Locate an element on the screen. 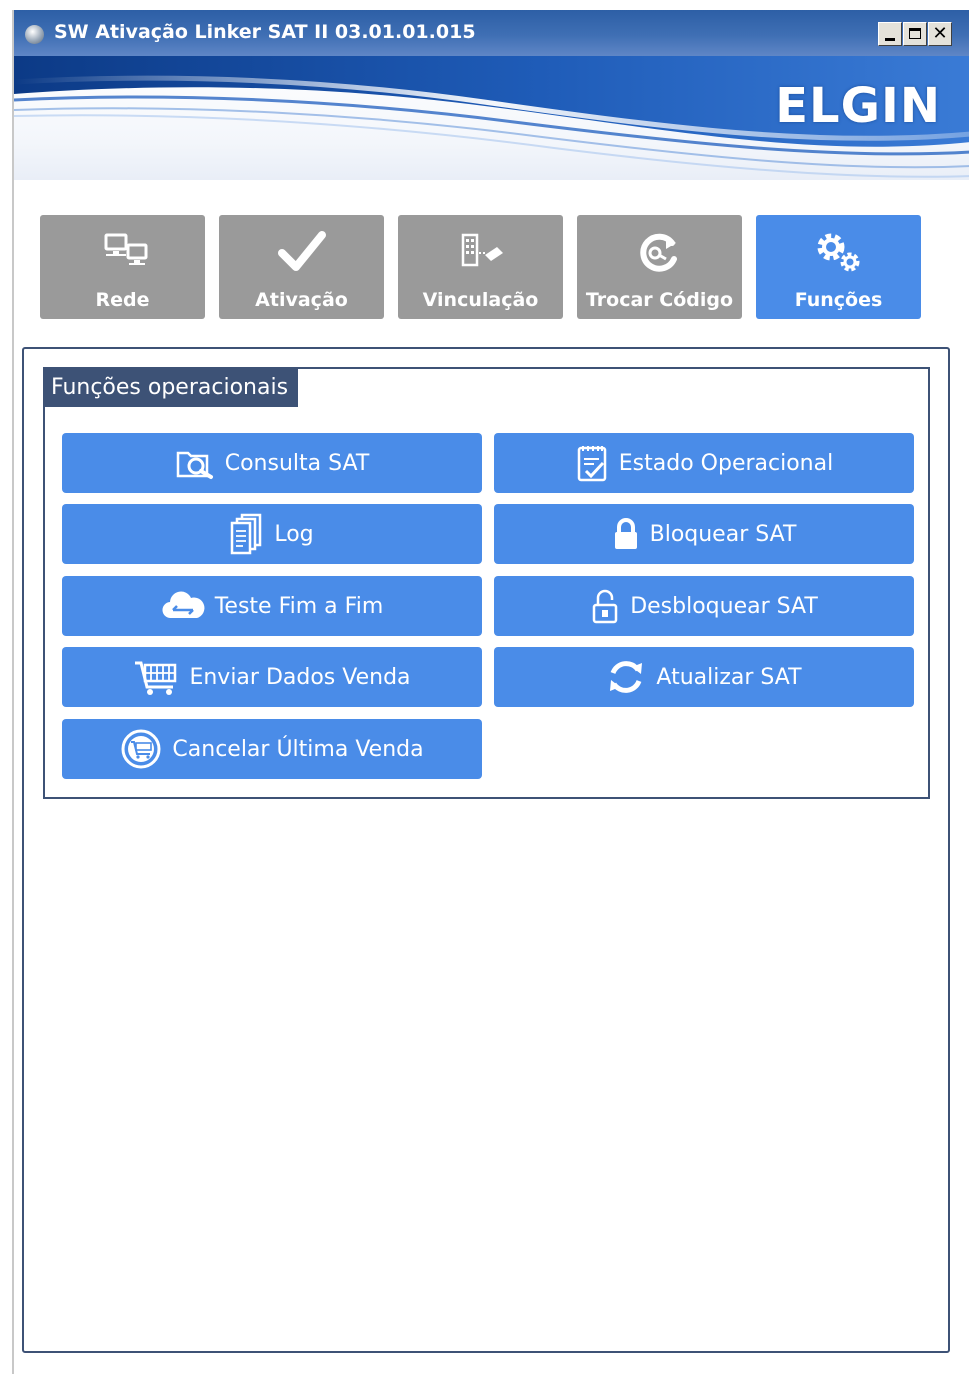 The image size is (969, 1374). button-label: Bloquear SAT is located at coordinates (723, 534).